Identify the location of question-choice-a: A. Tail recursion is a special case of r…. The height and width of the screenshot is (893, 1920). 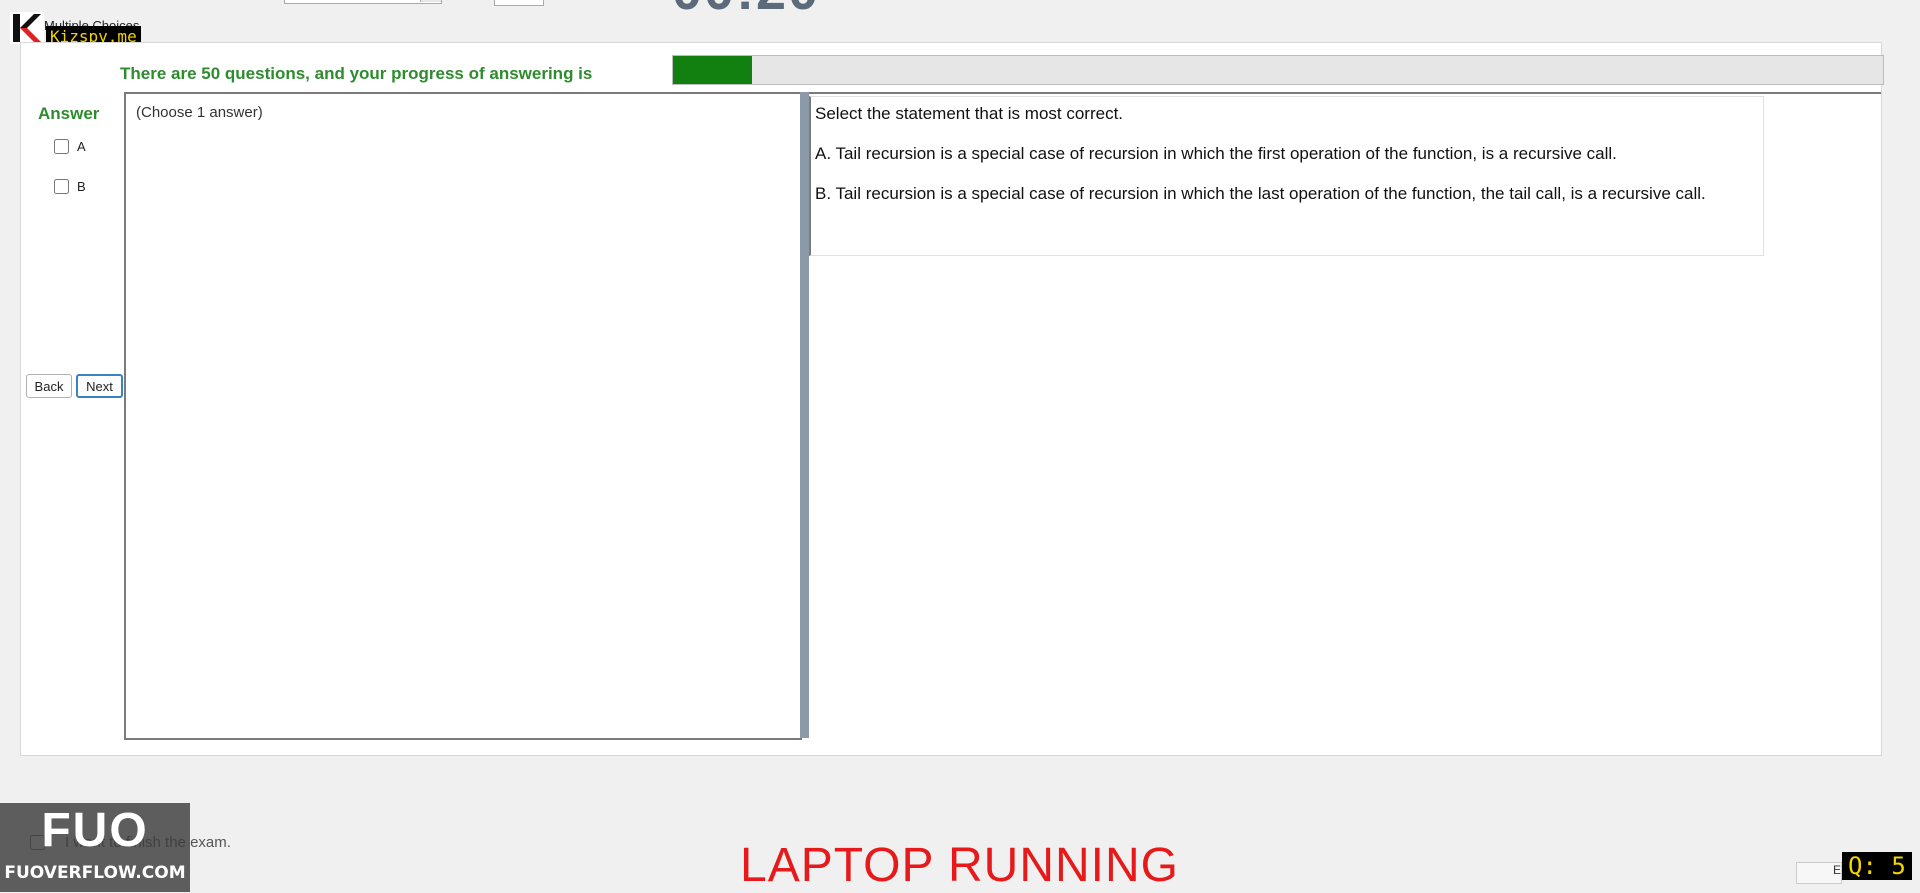
(1216, 153).